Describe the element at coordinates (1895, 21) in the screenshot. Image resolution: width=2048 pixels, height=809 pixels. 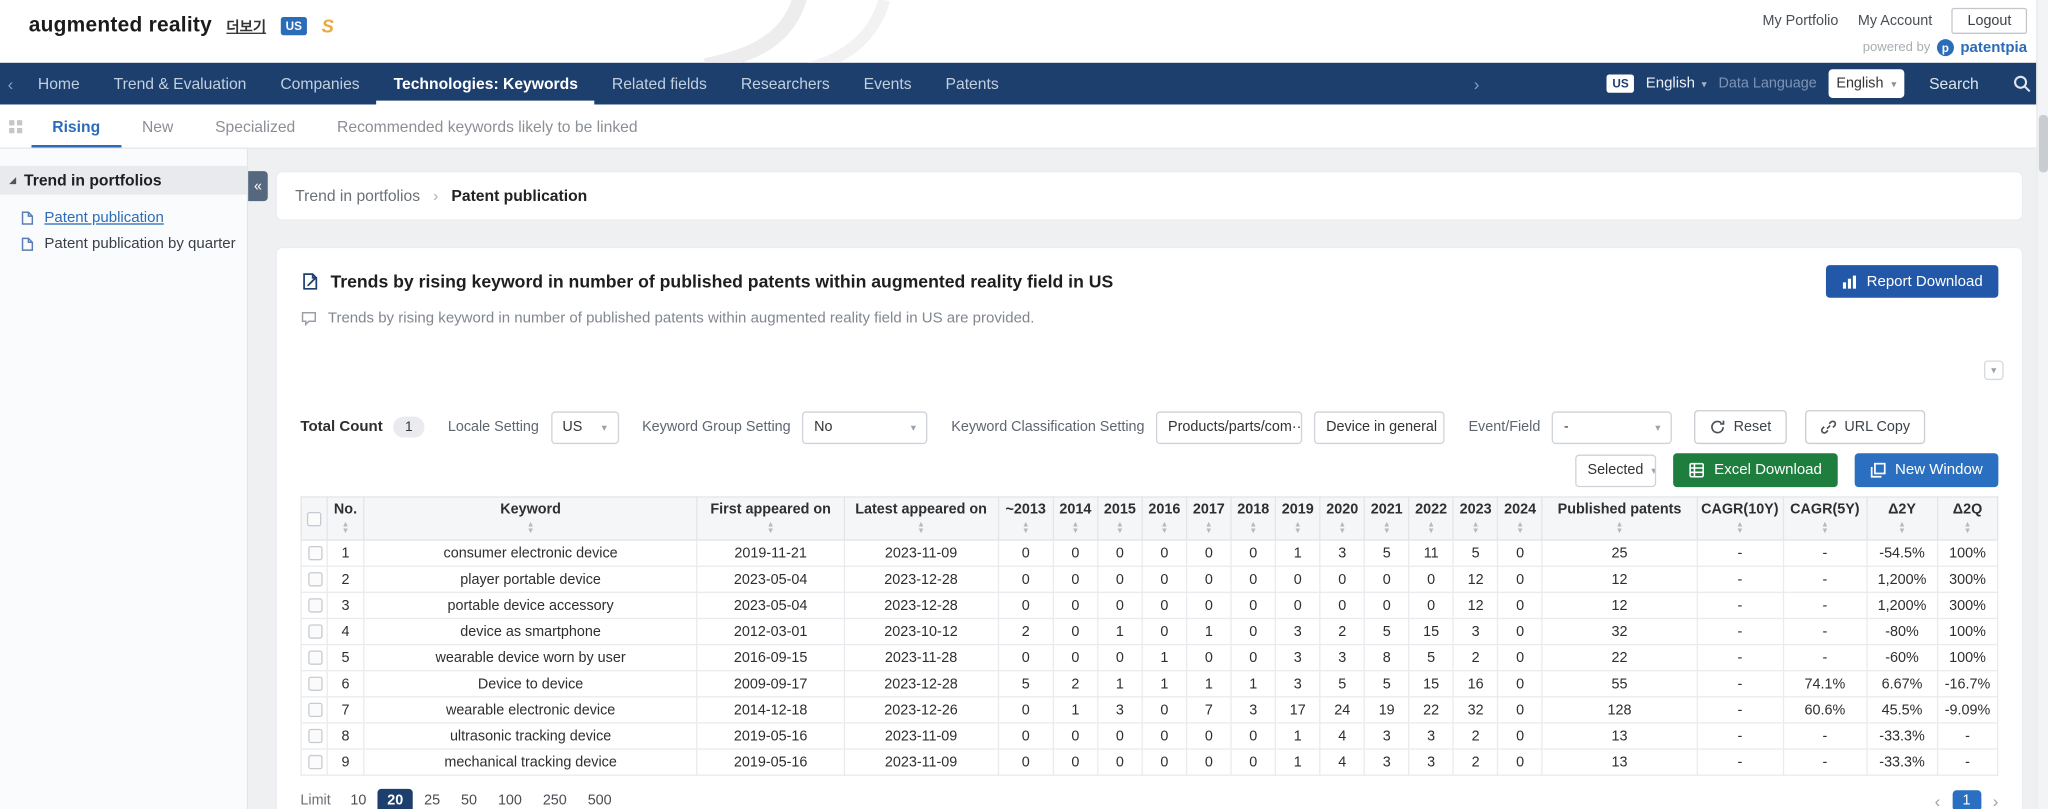
I see `my-account-link: My Account` at that location.